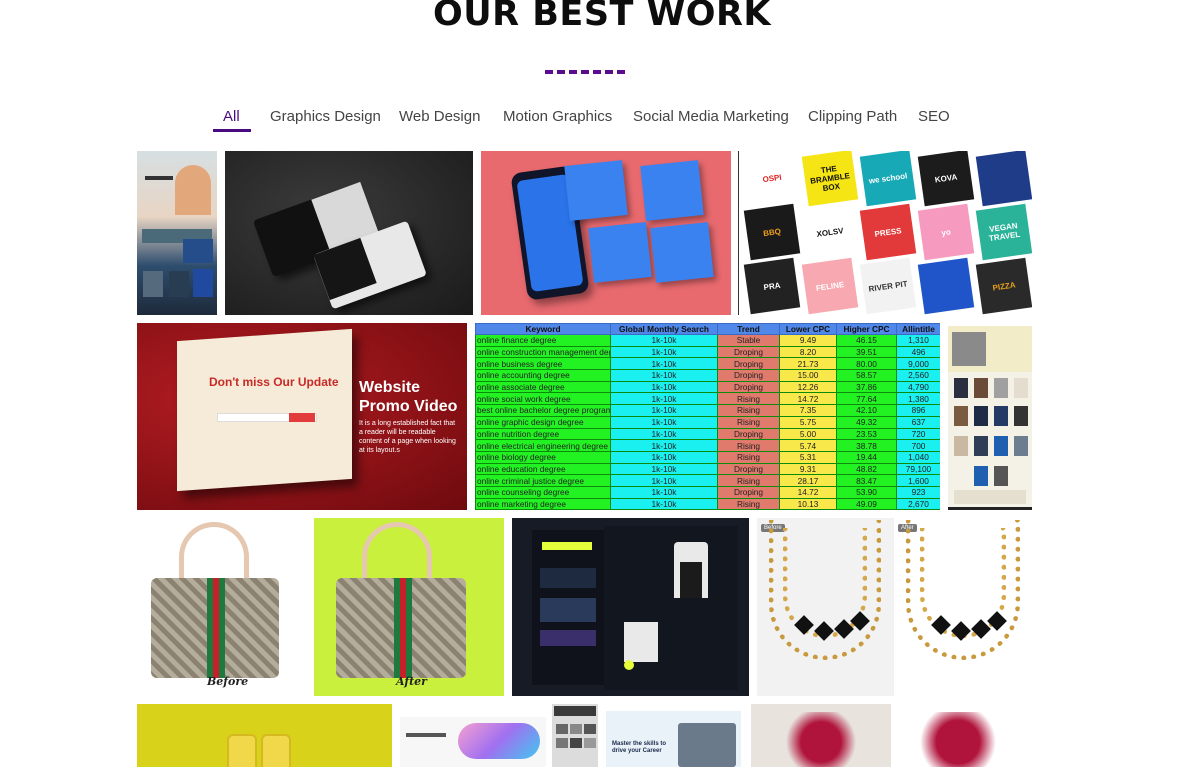 This screenshot has height=767, width=1204. I want to click on logo-sample: VEGAN TRAVEL, so click(1003, 232).